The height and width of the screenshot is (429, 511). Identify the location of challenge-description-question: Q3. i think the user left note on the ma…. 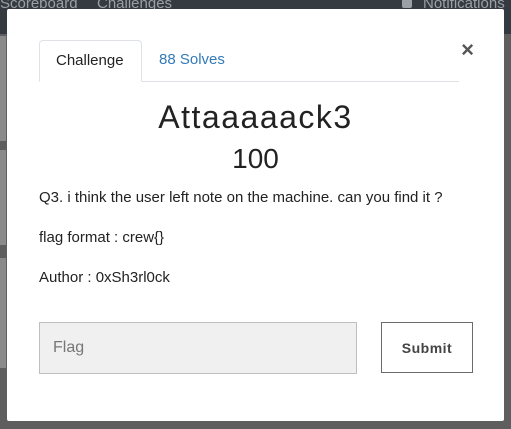
(241, 197).